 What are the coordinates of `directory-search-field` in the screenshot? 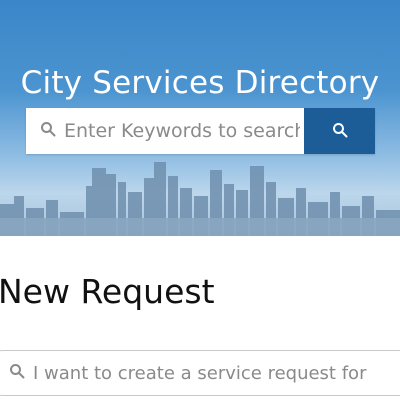 It's located at (165, 131).